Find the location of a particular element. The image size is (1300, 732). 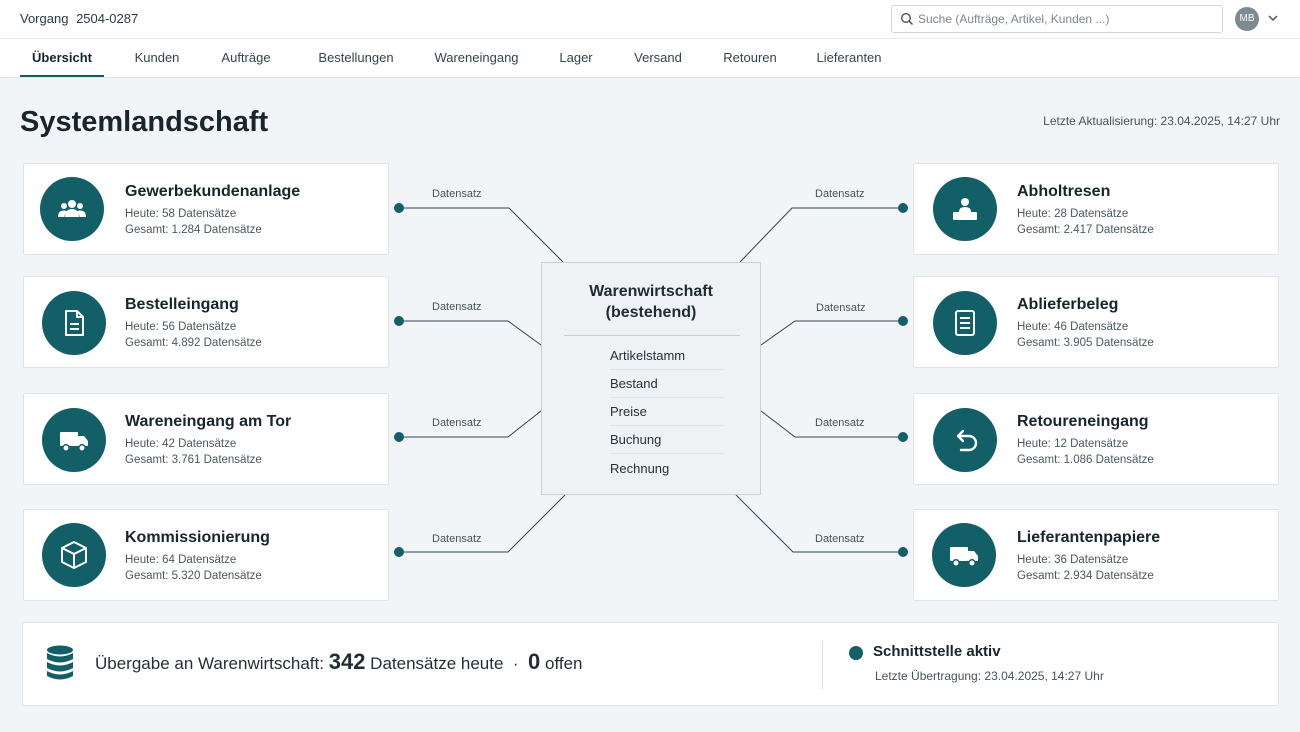

tab-auftraege: Aufträge is located at coordinates (246, 58).